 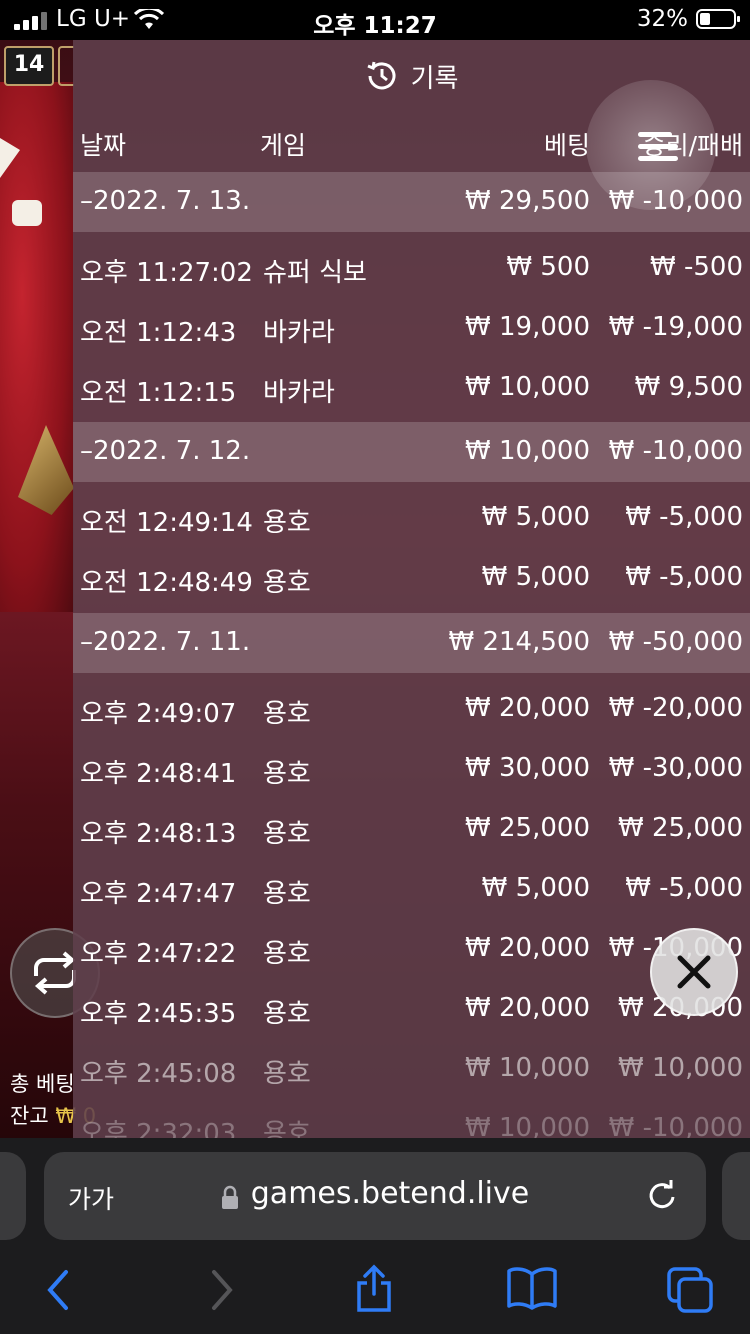 What do you see at coordinates (566, 145) in the screenshot?
I see `column-bet: 베팅` at bounding box center [566, 145].